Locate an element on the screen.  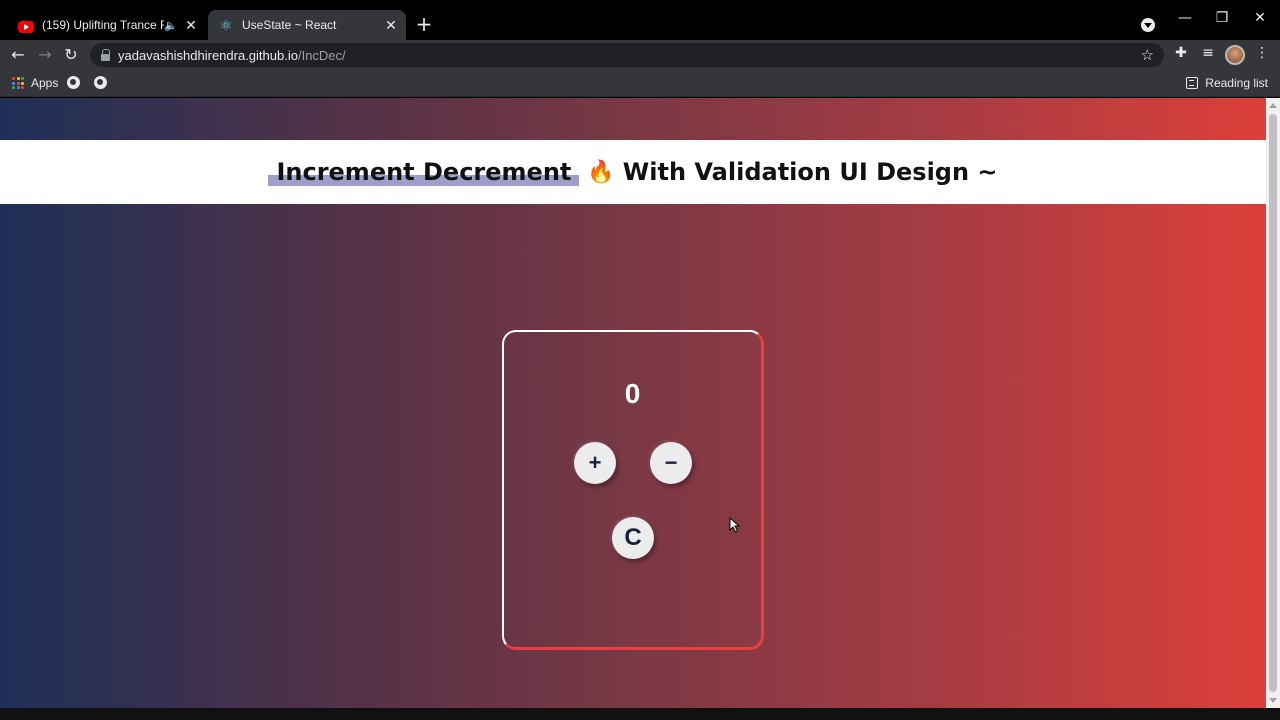
restore-button: ❐ is located at coordinates (1222, 18).